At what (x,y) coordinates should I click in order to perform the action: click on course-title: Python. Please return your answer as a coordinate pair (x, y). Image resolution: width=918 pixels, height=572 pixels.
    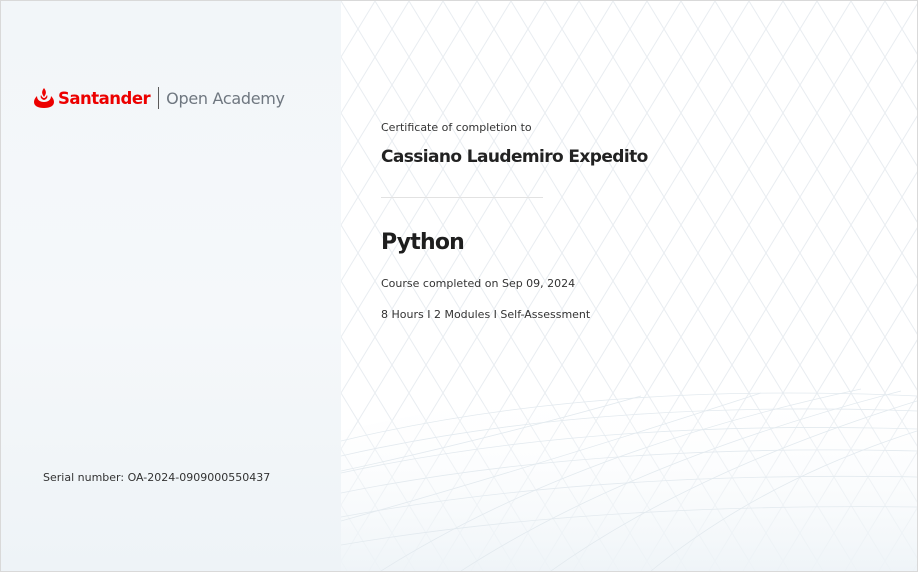
    Looking at the image, I should click on (423, 242).